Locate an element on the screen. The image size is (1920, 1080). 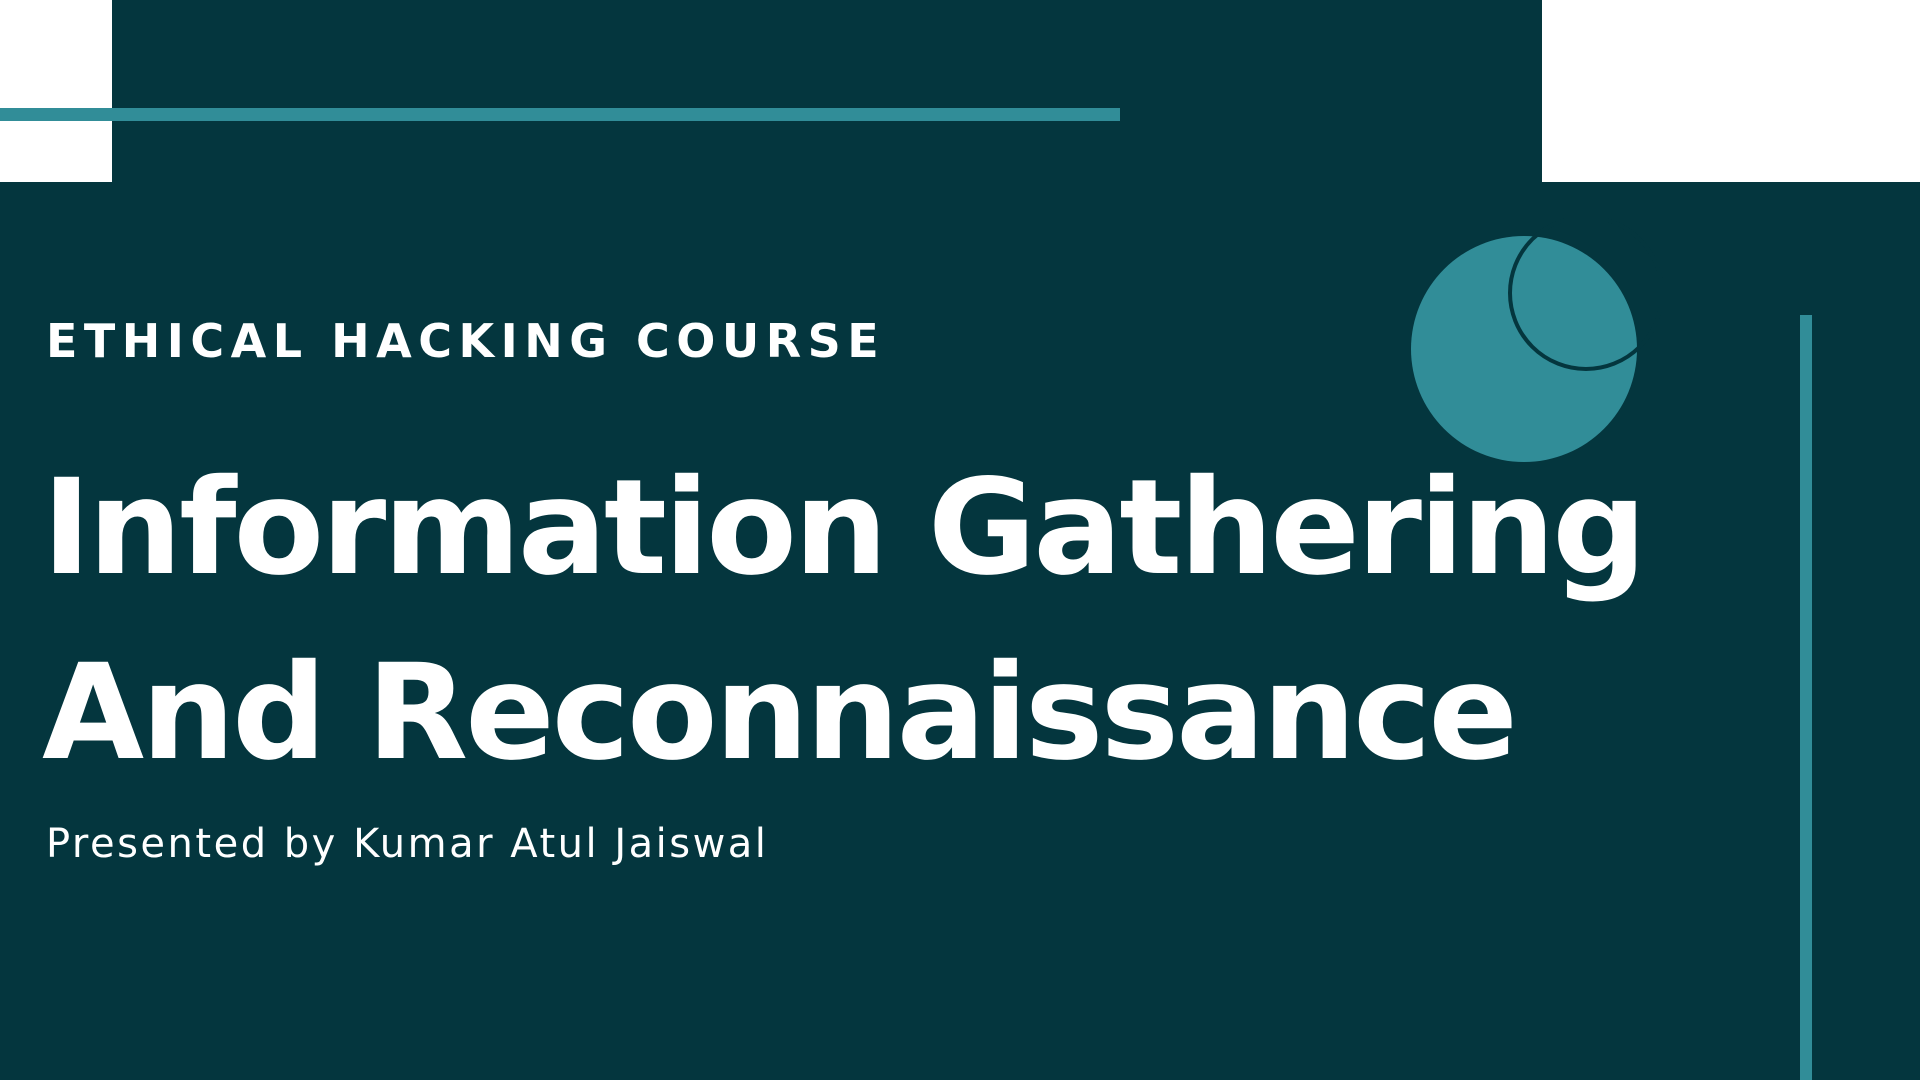
teal-circle is located at coordinates (1524, 349).